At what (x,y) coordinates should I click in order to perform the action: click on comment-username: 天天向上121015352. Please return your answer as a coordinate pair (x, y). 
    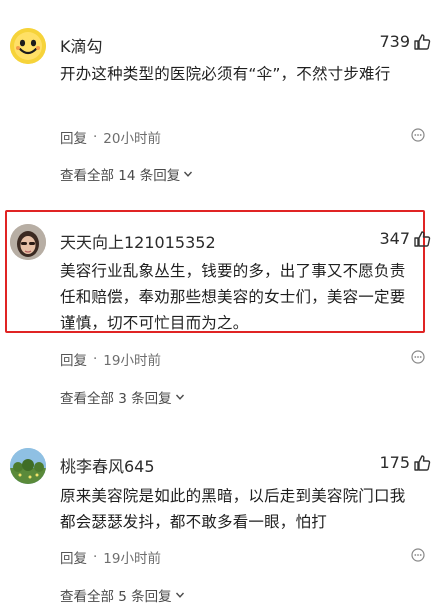
    Looking at the image, I should click on (138, 241).